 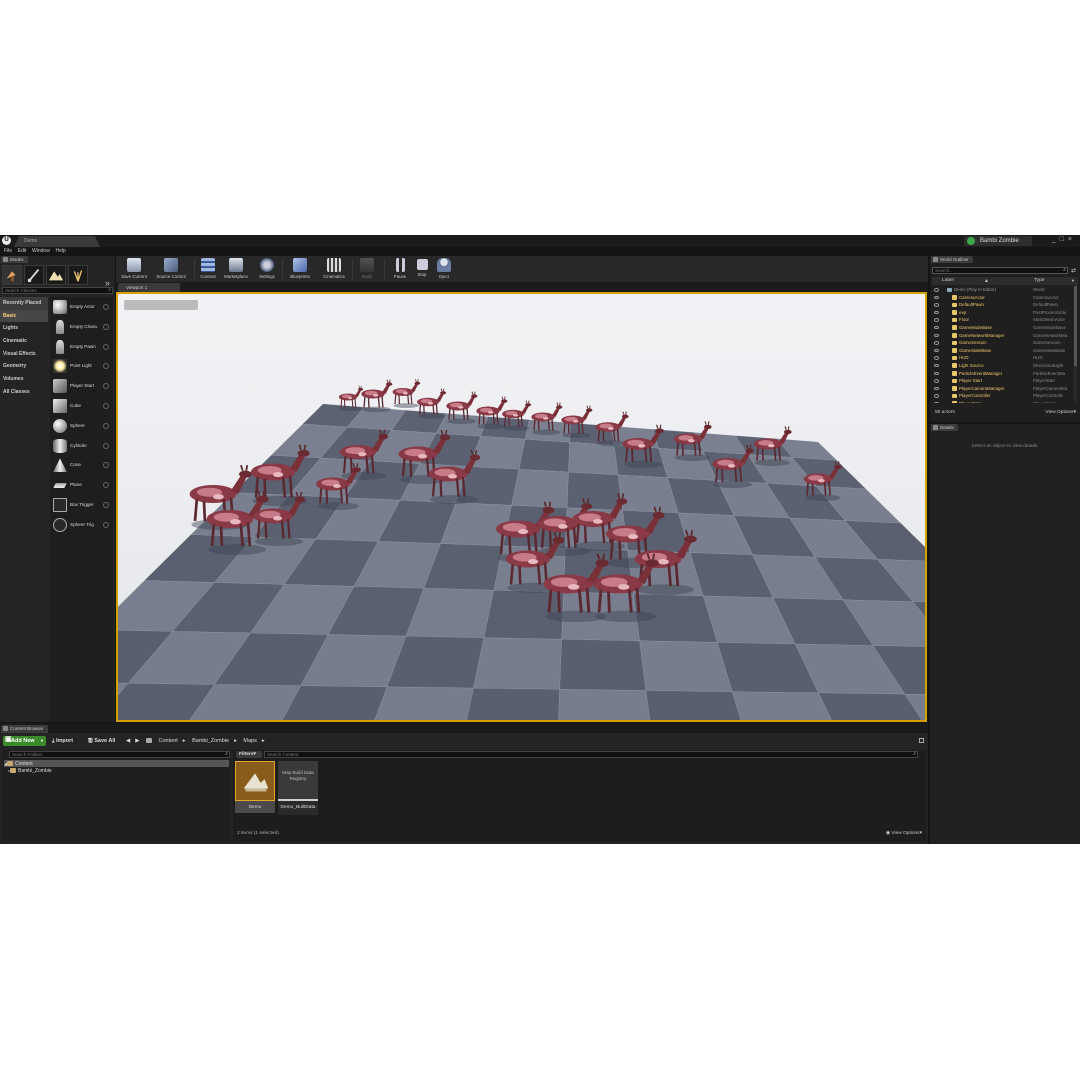 What do you see at coordinates (1002, 313) in the screenshot?
I see `outliner-actor-row: evp PostProcessVolu` at bounding box center [1002, 313].